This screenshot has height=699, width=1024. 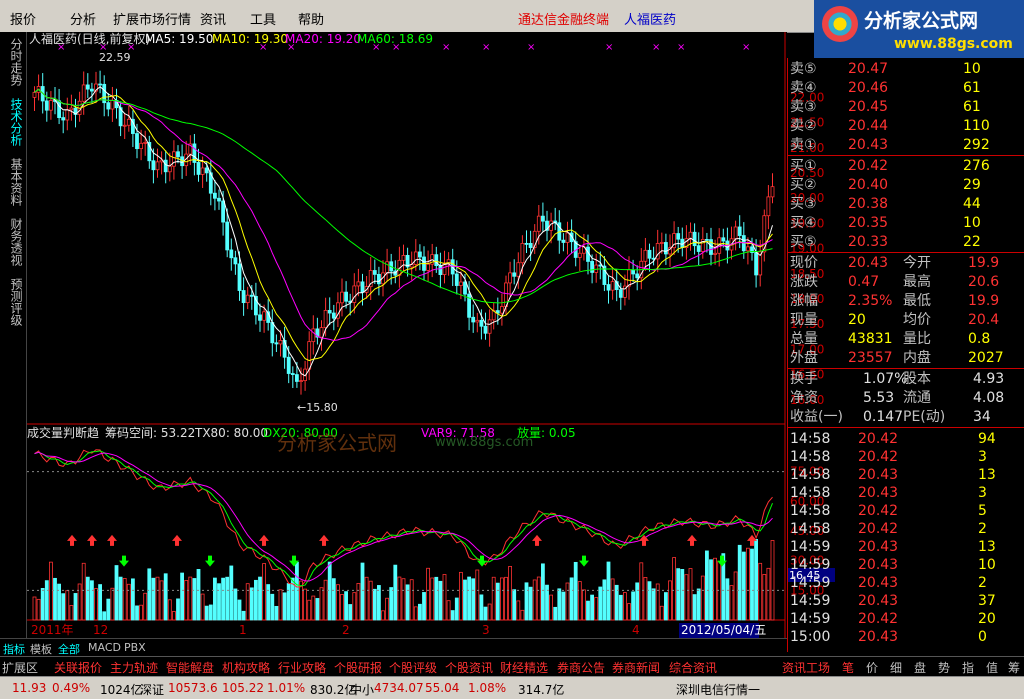 I want to click on buy-price: 20.38, so click(x=868, y=204).